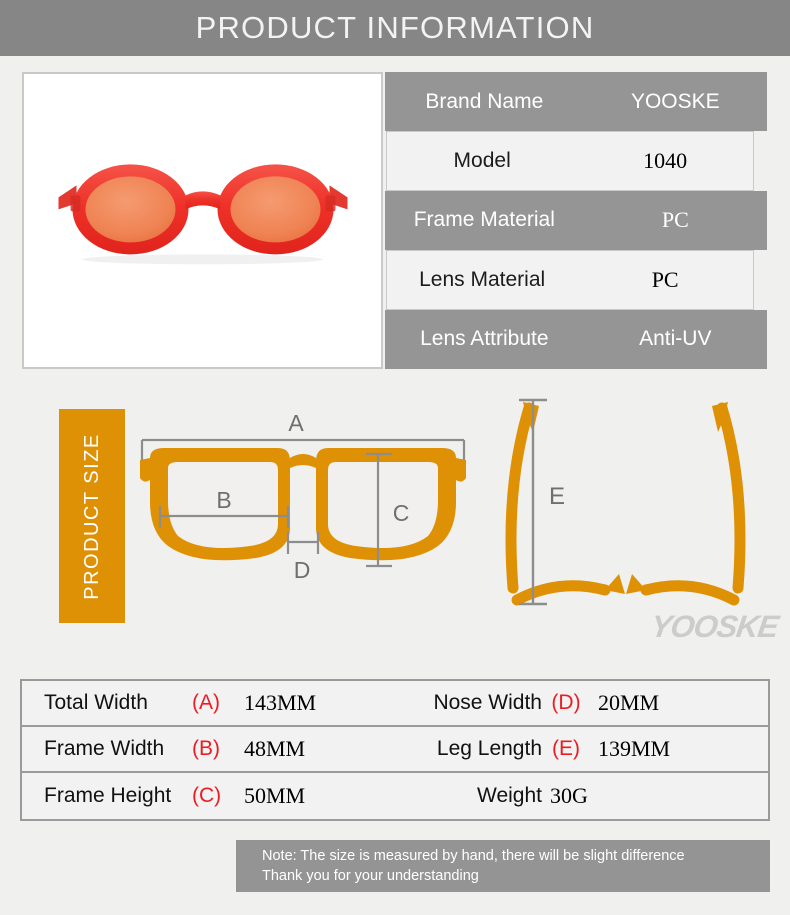 This screenshot has height=915, width=790. I want to click on spec-label: Model, so click(482, 161).